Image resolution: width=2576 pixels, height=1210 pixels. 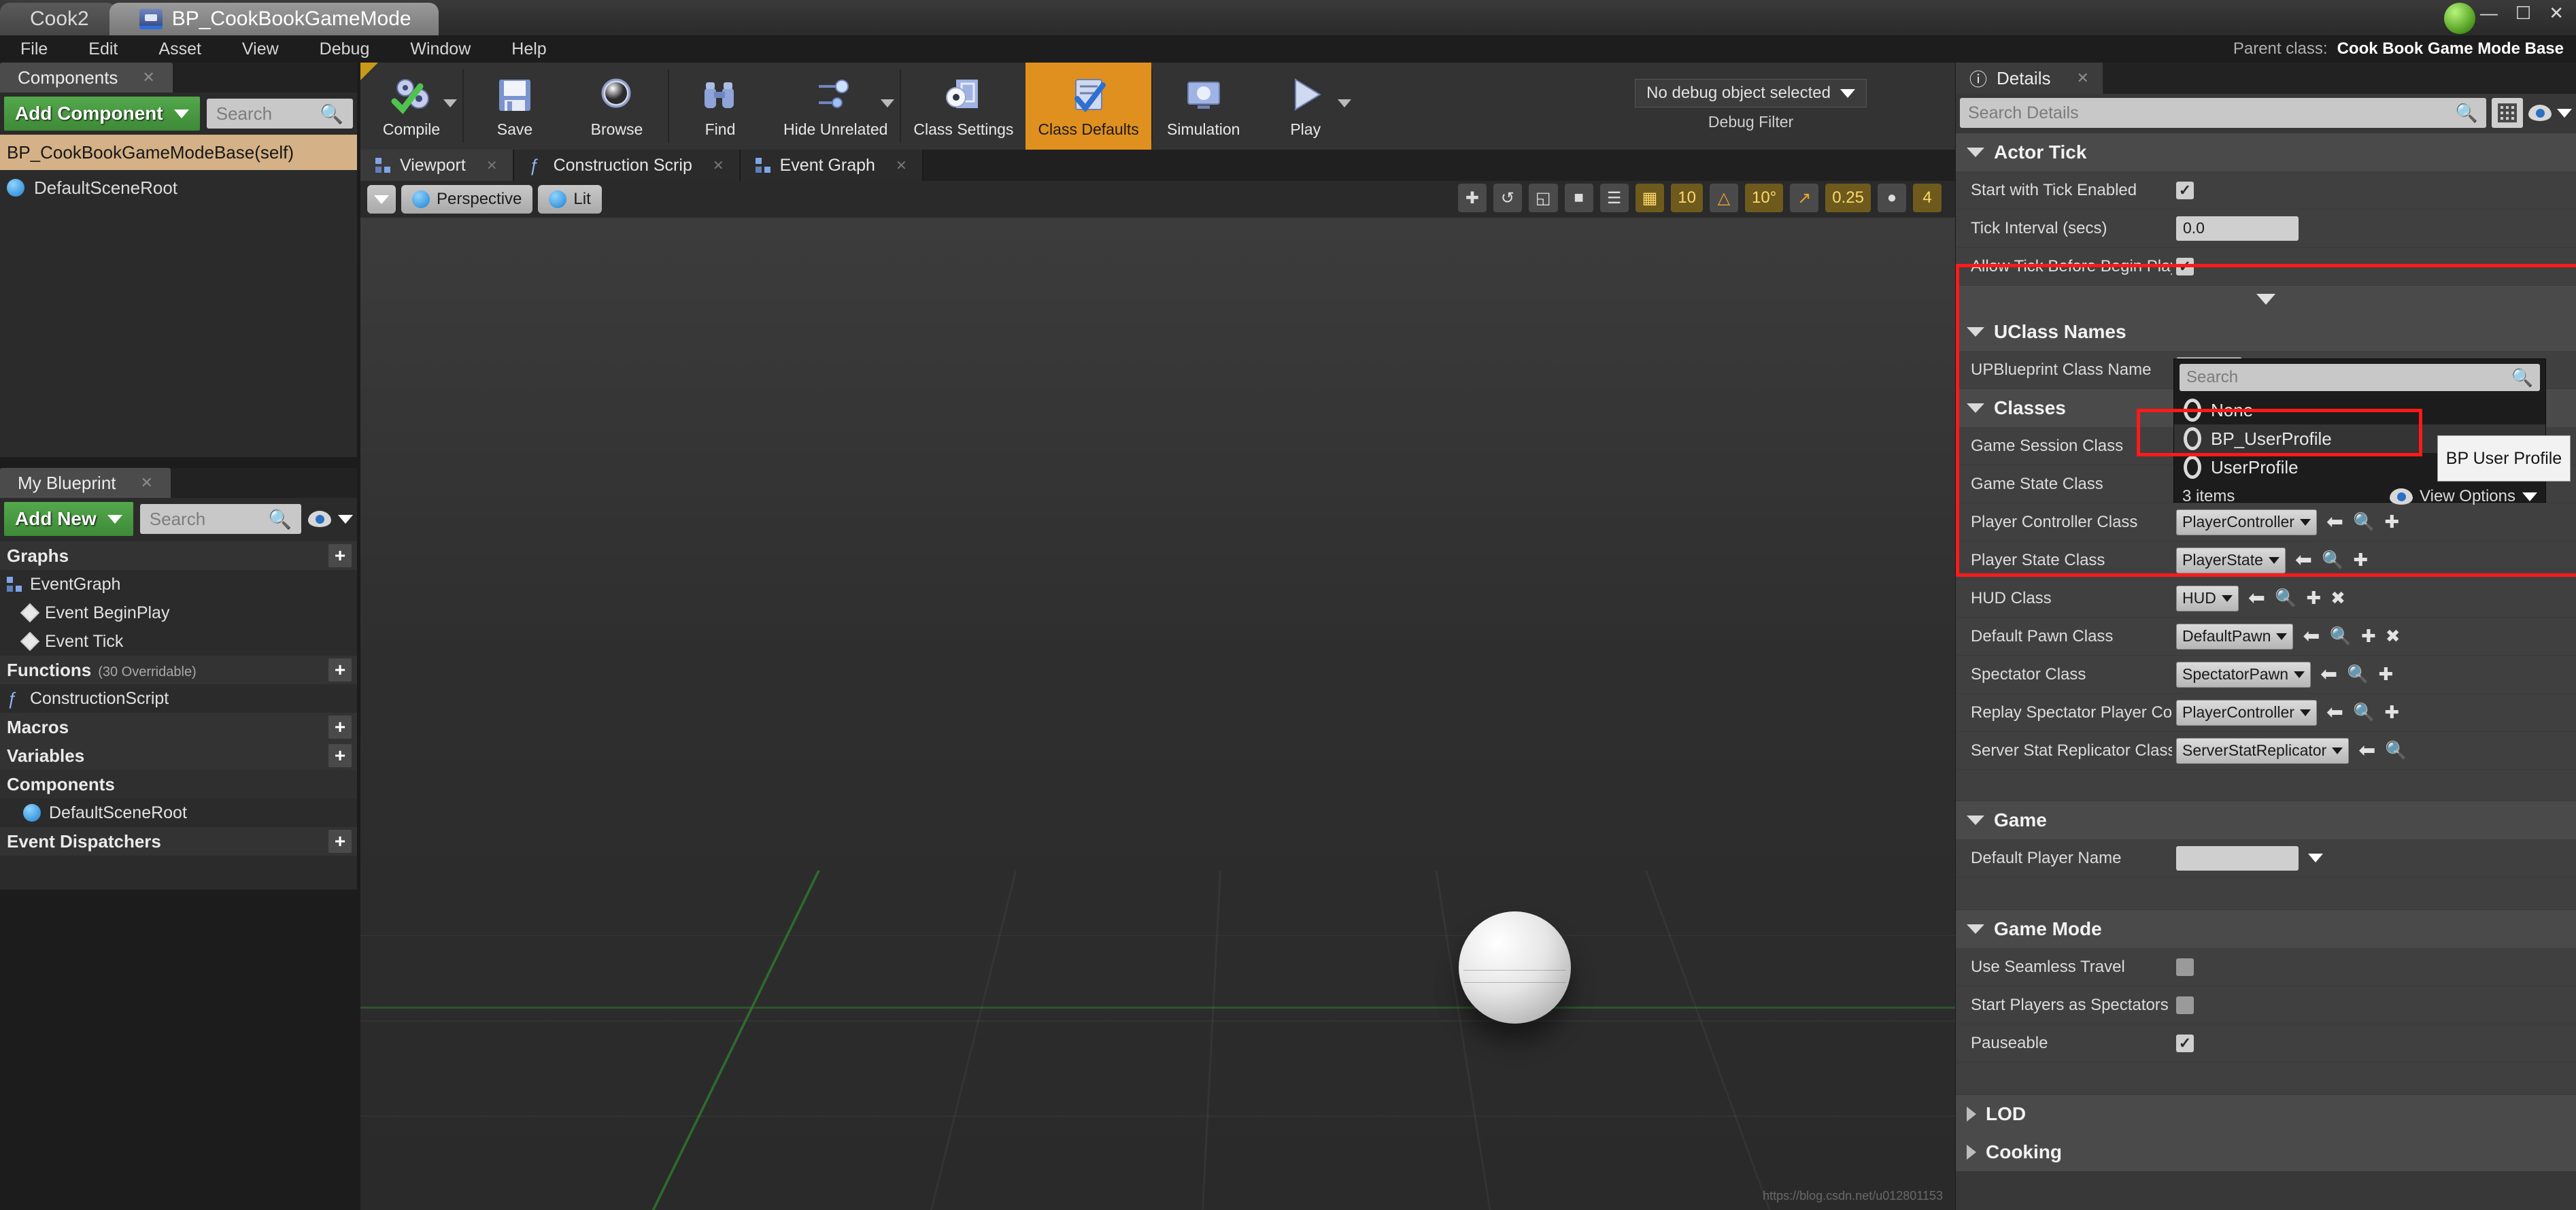 What do you see at coordinates (344, 49) in the screenshot?
I see `menu-item-debug: Debug` at bounding box center [344, 49].